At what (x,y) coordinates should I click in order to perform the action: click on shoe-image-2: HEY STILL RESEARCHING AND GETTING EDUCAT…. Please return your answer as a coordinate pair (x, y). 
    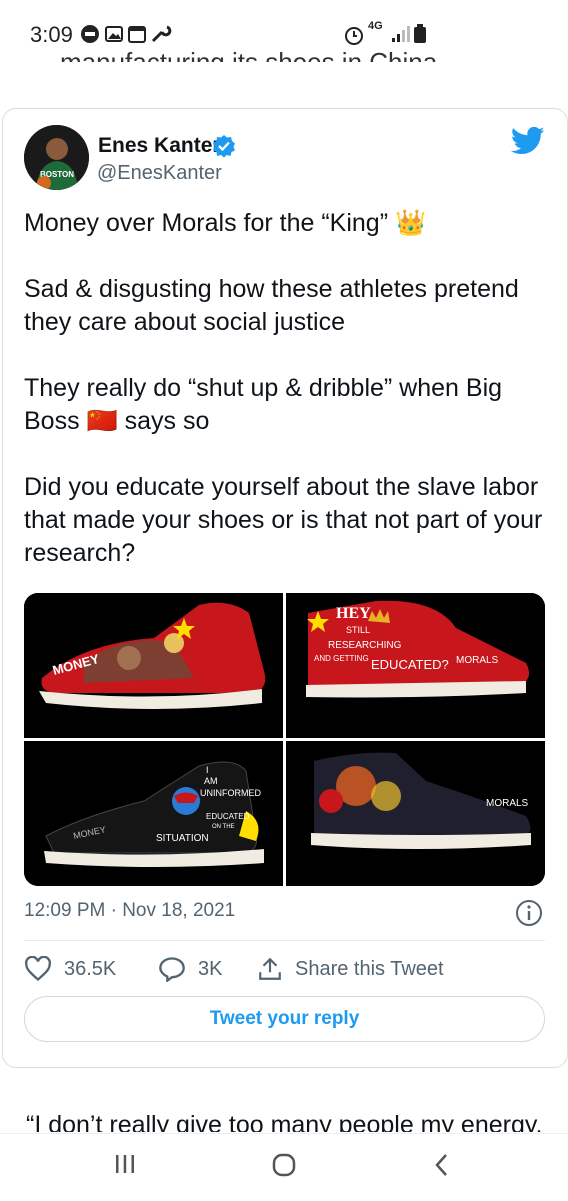
    Looking at the image, I should click on (415, 665).